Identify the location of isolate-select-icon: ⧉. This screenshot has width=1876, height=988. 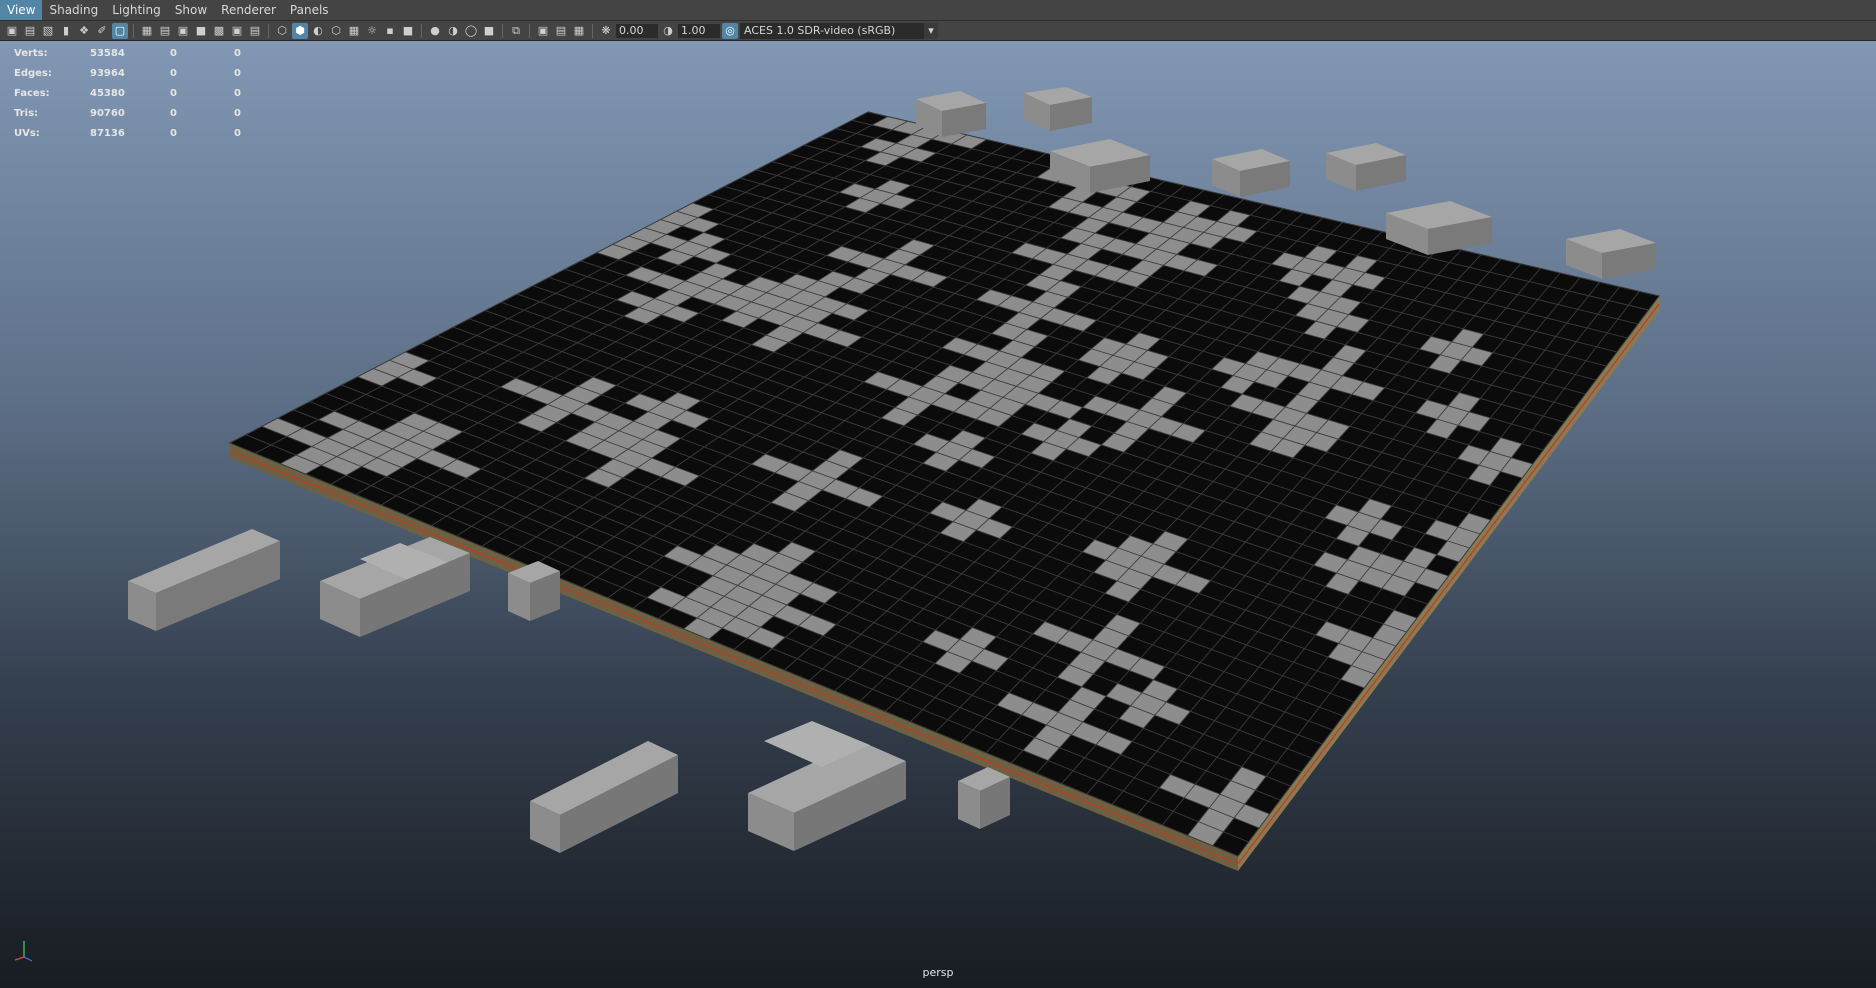
(516, 31).